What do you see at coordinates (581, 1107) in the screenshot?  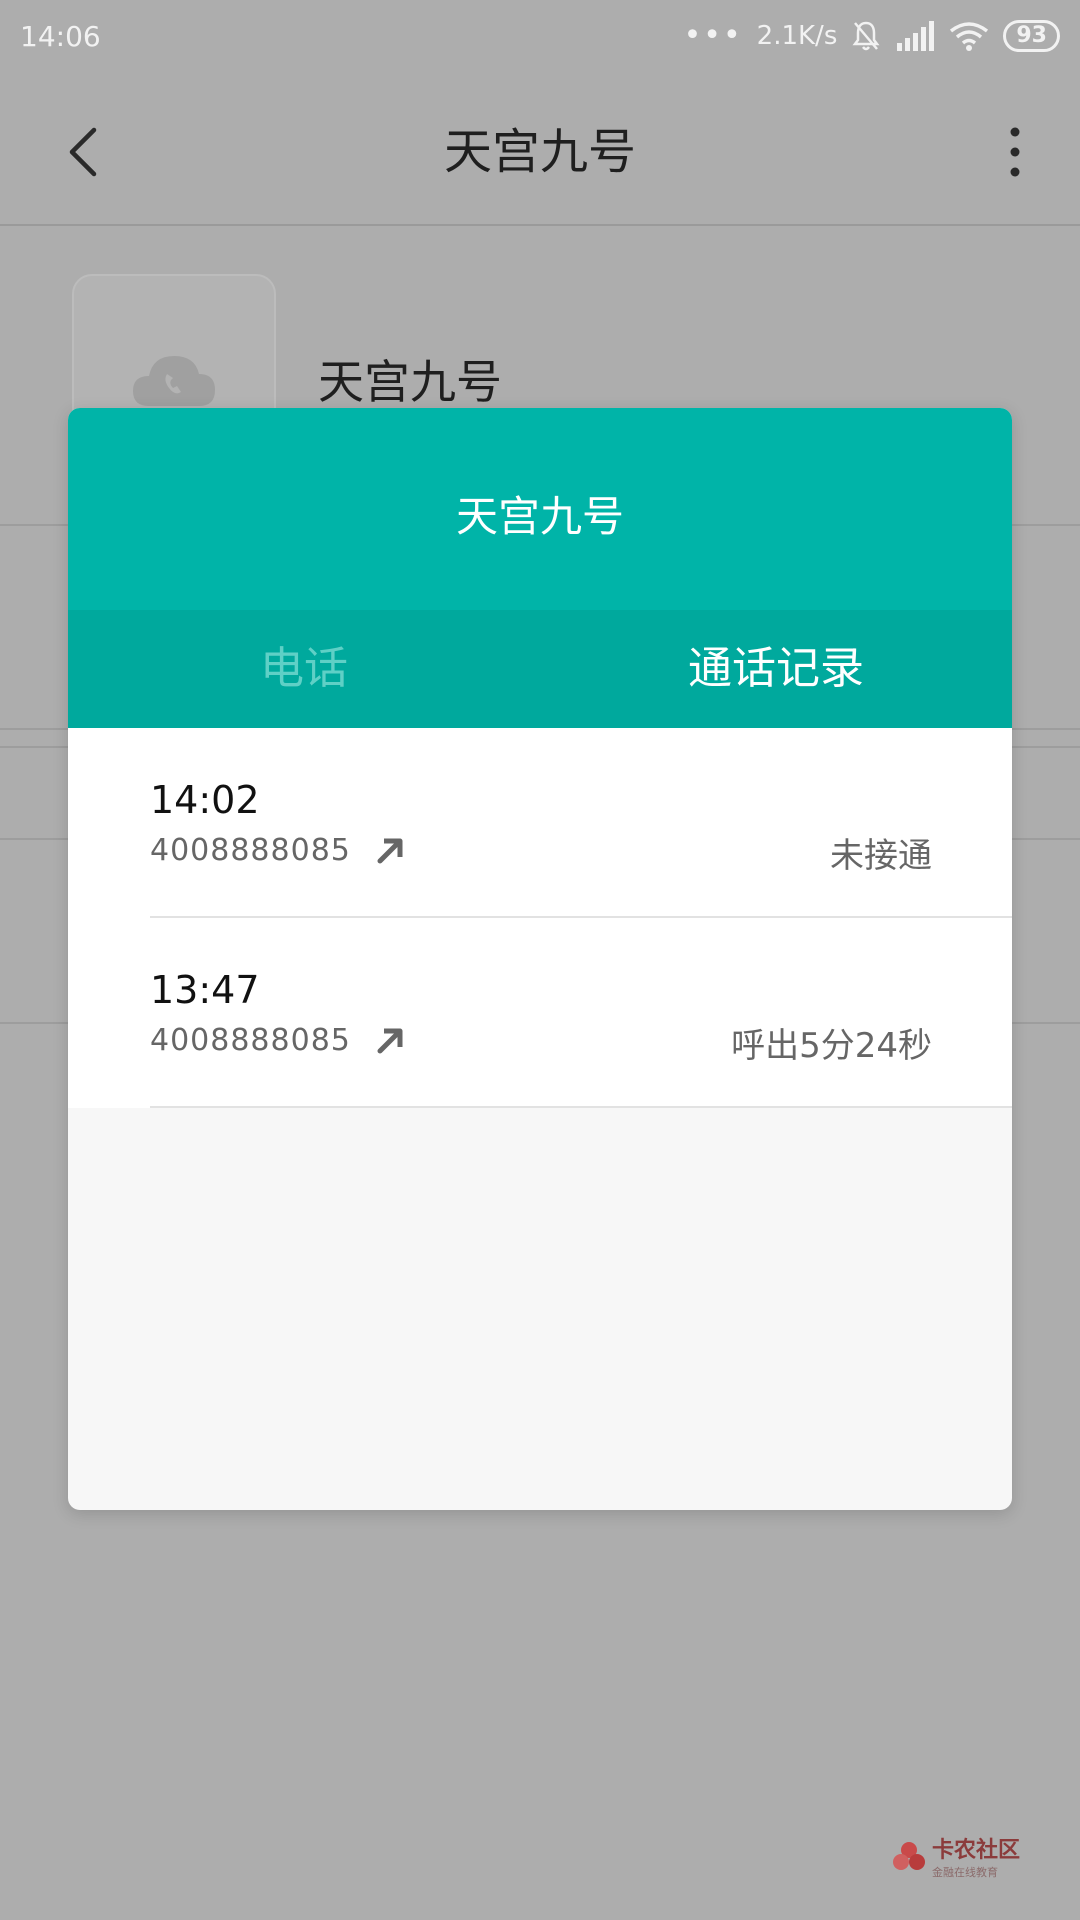 I see `call-divider` at bounding box center [581, 1107].